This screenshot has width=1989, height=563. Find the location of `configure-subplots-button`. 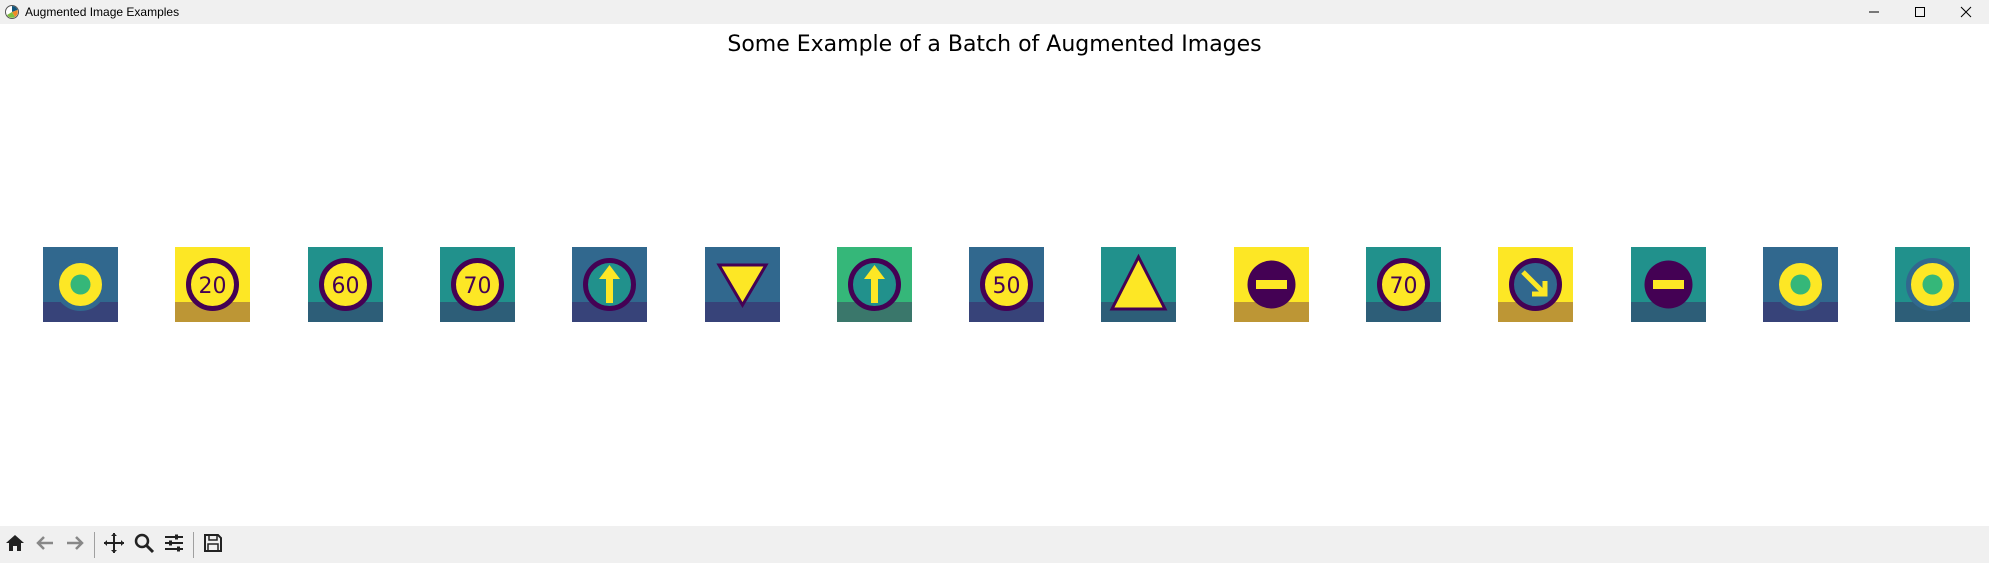

configure-subplots-button is located at coordinates (174, 545).